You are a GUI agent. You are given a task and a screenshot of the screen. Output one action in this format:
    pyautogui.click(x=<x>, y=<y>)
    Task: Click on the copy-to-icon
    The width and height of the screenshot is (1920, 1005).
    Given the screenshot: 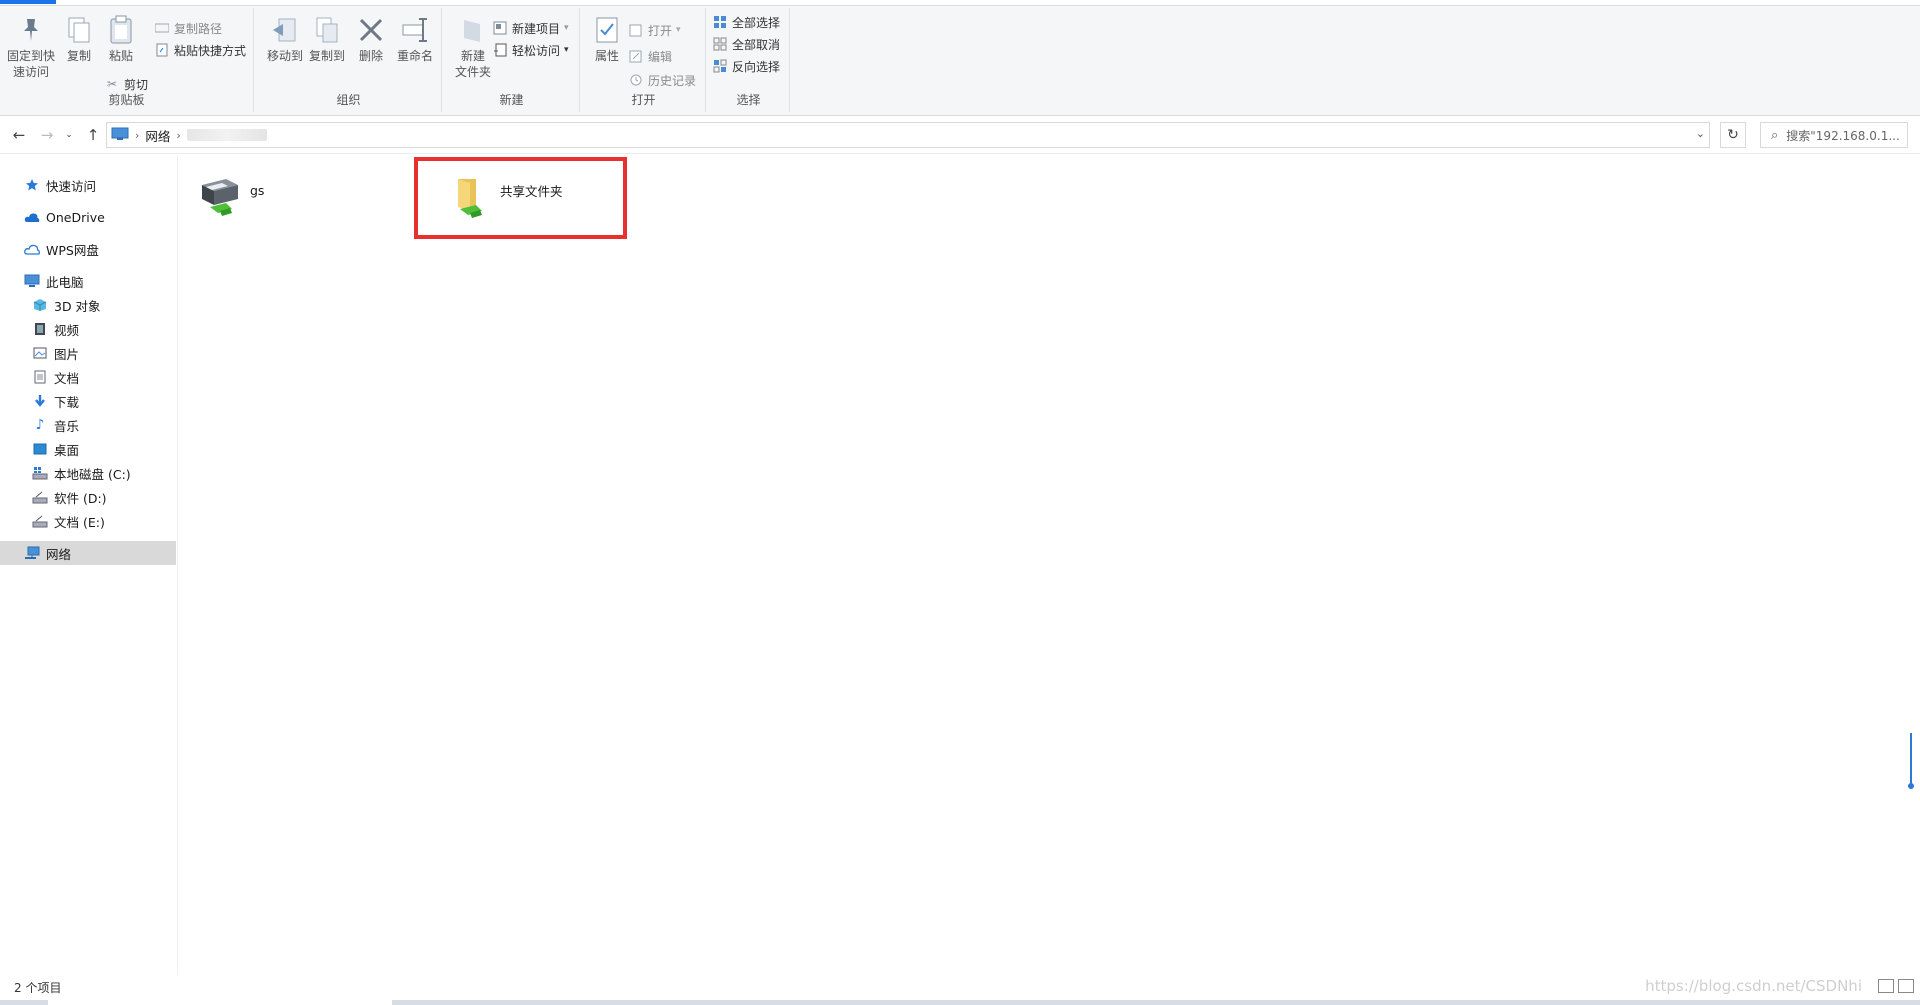 What is the action you would take?
    pyautogui.click(x=327, y=30)
    